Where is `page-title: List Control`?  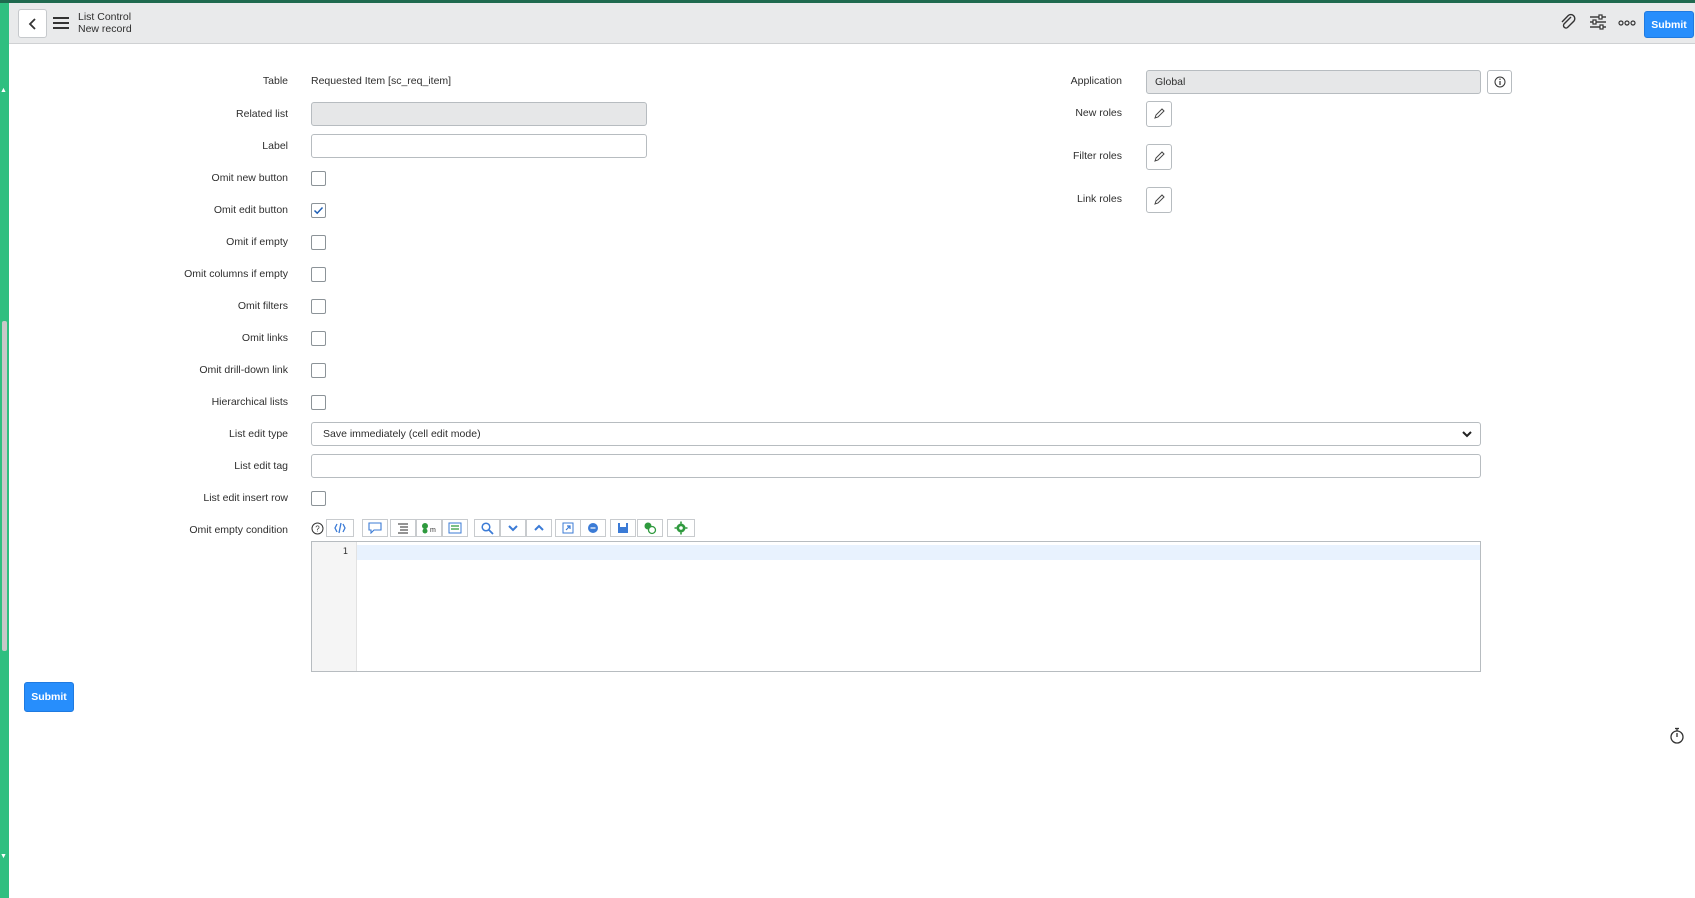 page-title: List Control is located at coordinates (105, 17).